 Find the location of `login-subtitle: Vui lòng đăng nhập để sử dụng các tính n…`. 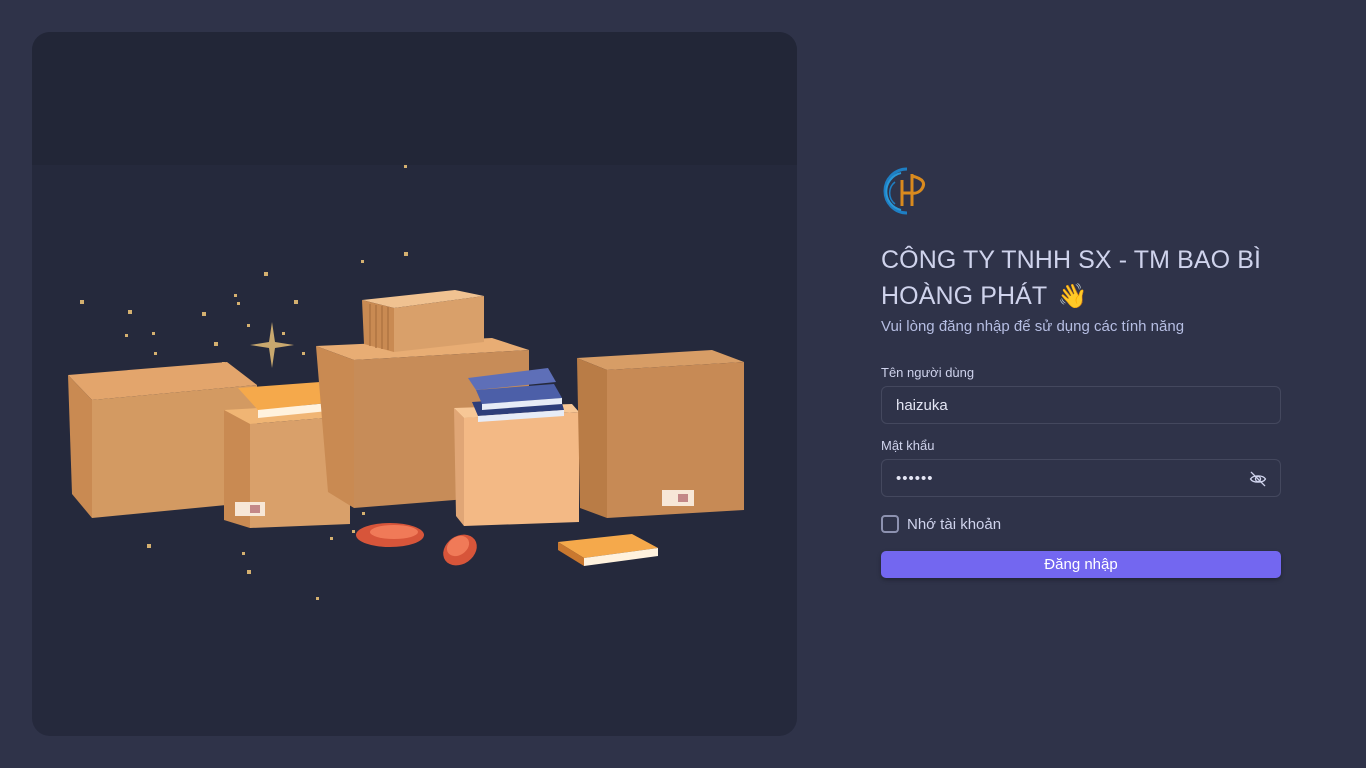

login-subtitle: Vui lòng đăng nhập để sử dụng các tính n… is located at coordinates (1033, 326).